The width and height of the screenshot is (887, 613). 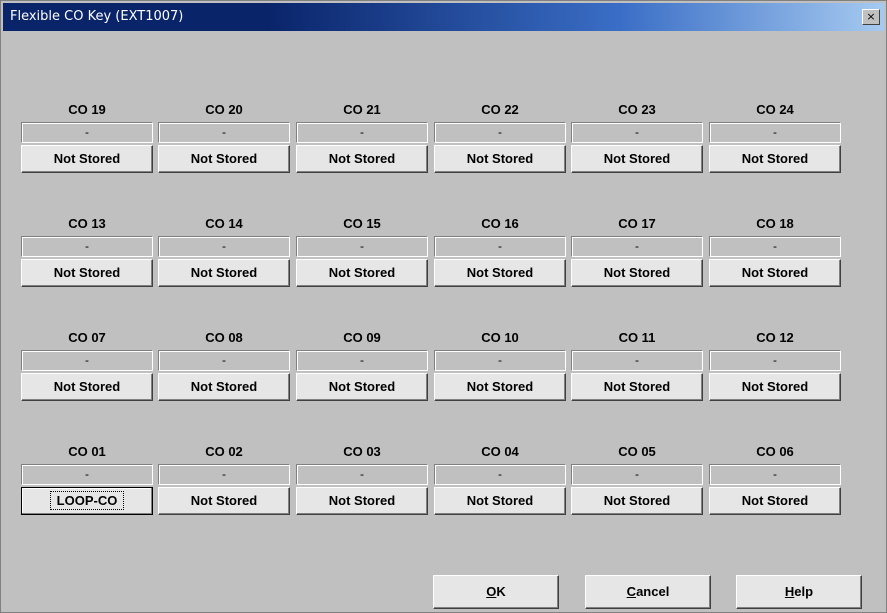 I want to click on co-key-label: CO 06, so click(x=775, y=451).